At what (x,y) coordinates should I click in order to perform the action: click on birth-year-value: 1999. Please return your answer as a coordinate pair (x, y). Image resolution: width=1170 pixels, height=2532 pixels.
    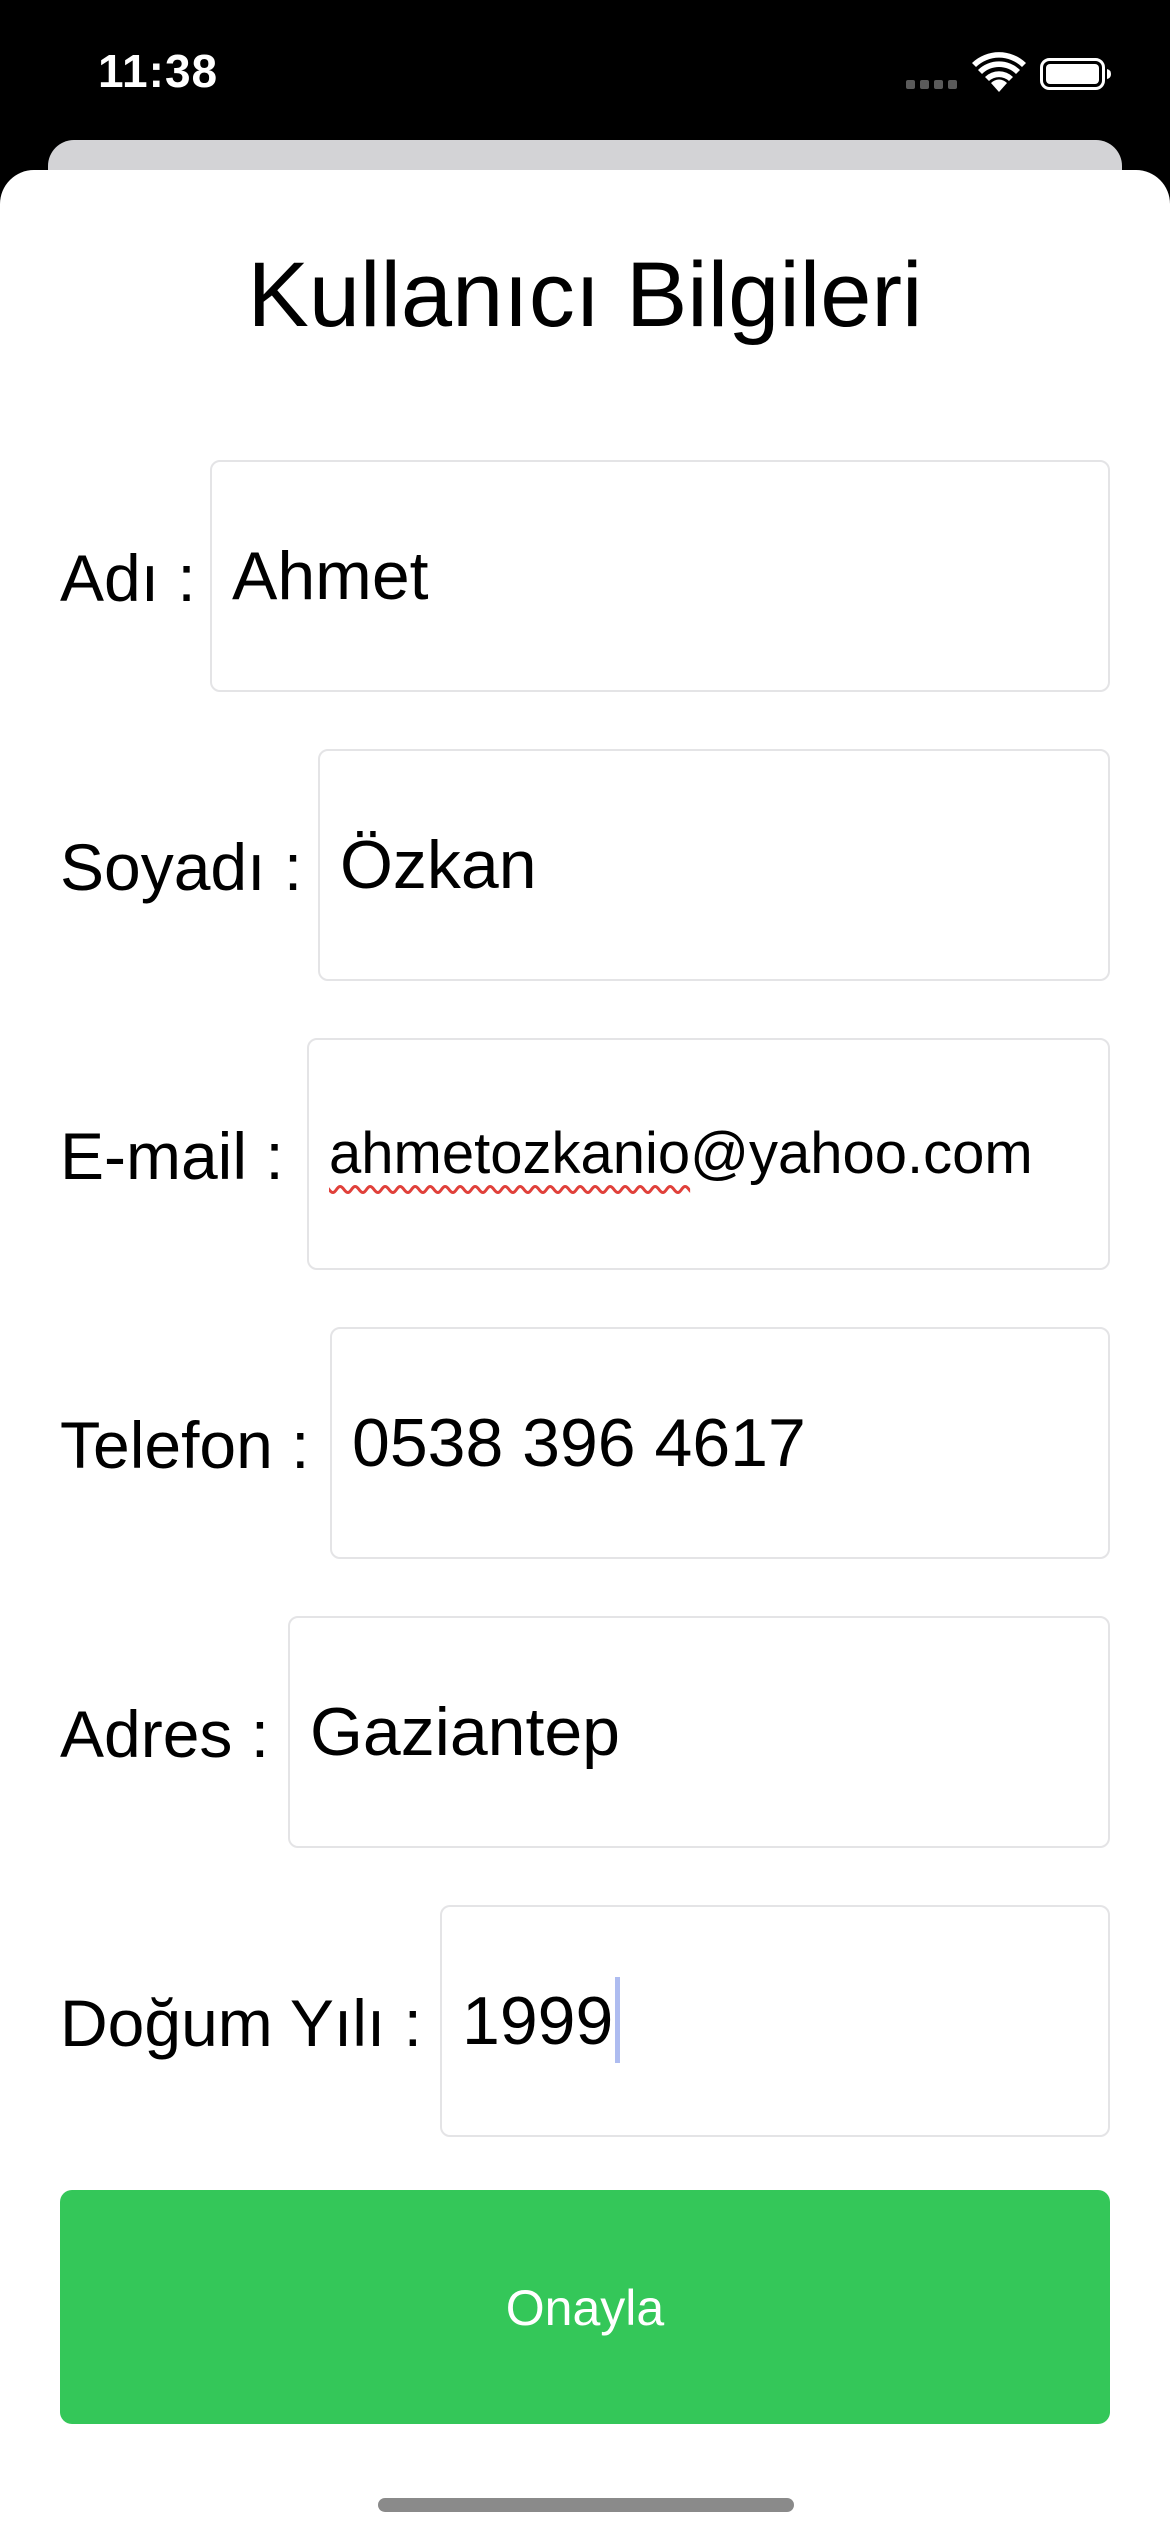
    Looking at the image, I should click on (541, 2021).